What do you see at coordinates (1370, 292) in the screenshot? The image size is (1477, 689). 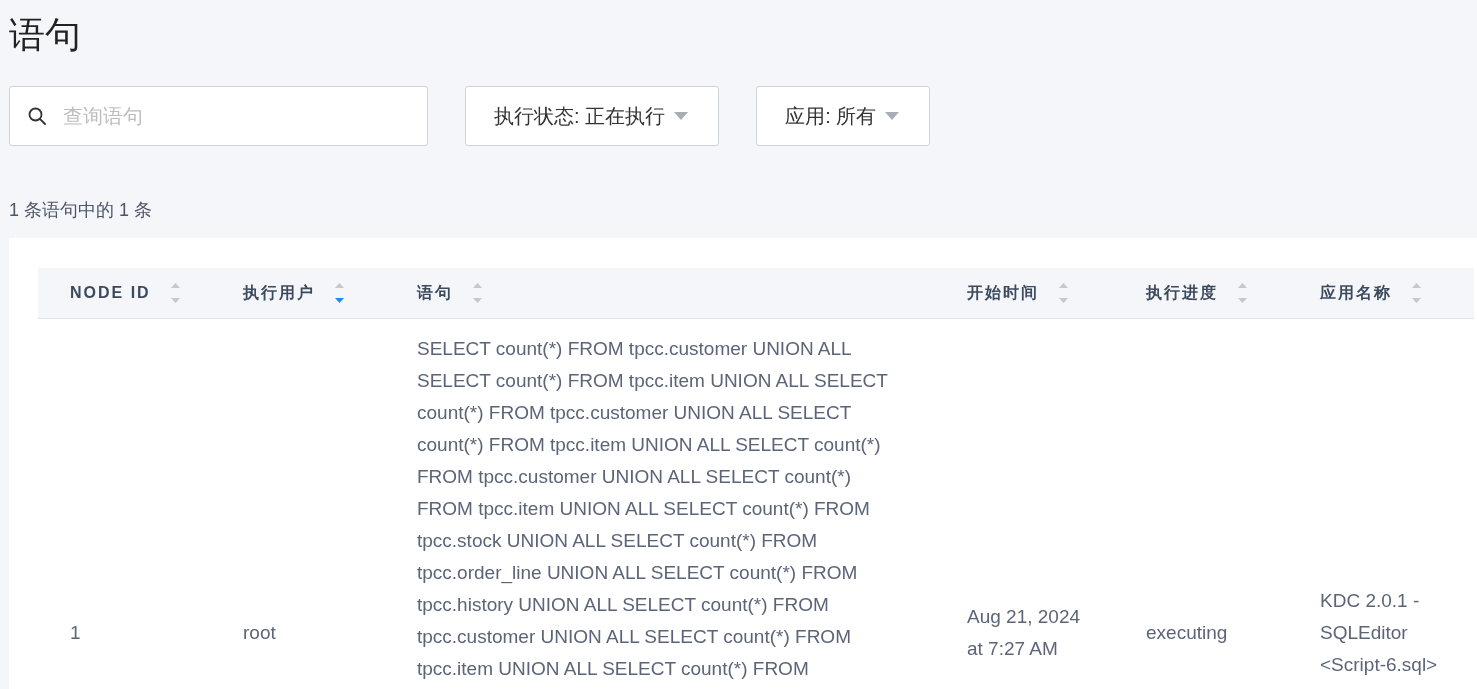 I see `column-header: 应用名称` at bounding box center [1370, 292].